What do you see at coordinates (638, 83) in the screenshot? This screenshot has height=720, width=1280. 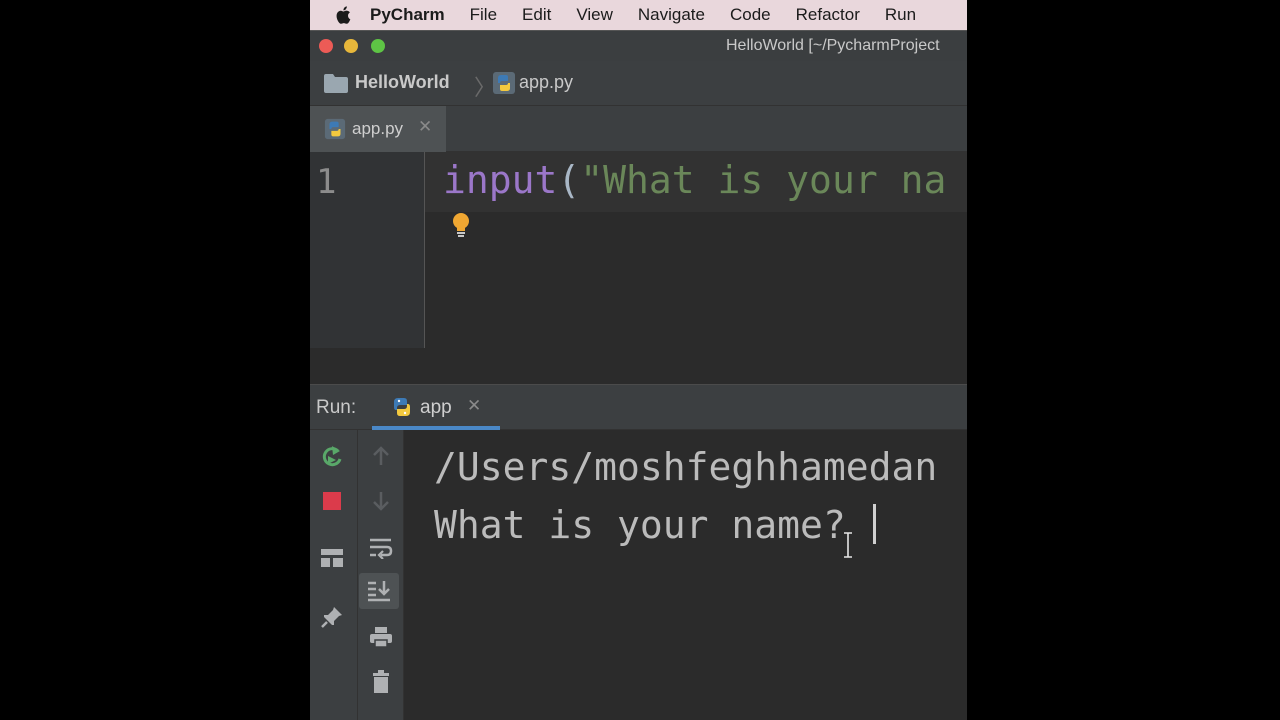 I see `breadcrumb: HelloWorld 〉 app.py` at bounding box center [638, 83].